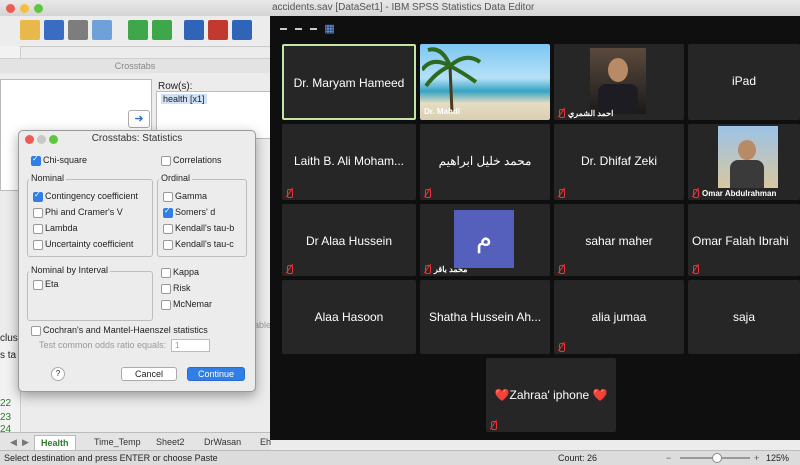 This screenshot has height=465, width=800. Describe the element at coordinates (135, 66) in the screenshot. I see `crosstabs-title: Crosstabs` at that location.